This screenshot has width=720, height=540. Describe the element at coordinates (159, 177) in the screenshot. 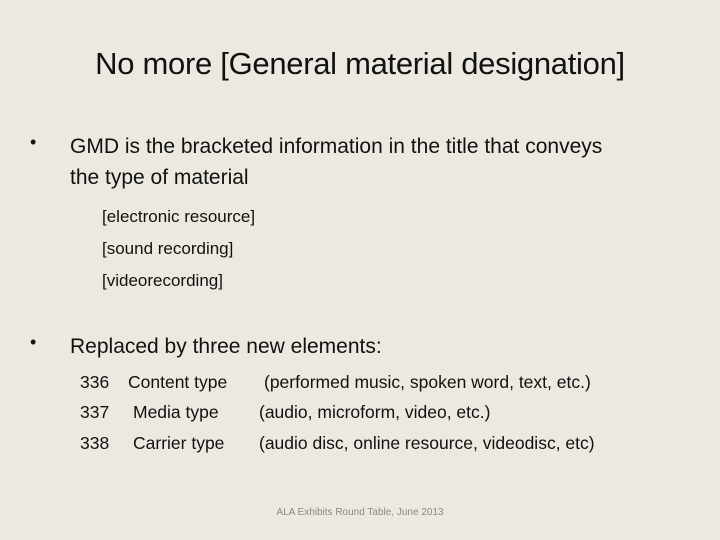

I see `bullet-text-line2: the type of material` at that location.